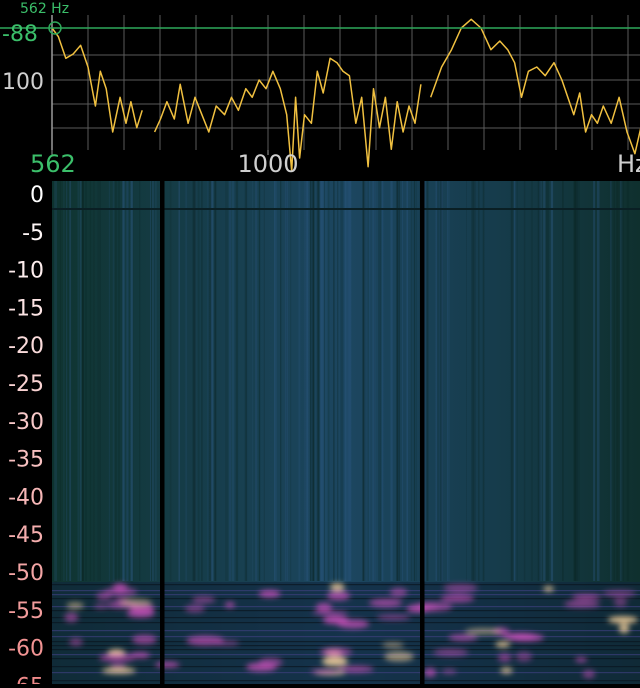  Describe the element at coordinates (320, 24) in the screenshot. I see `frequency-cursor: 562 Hz -88` at that location.